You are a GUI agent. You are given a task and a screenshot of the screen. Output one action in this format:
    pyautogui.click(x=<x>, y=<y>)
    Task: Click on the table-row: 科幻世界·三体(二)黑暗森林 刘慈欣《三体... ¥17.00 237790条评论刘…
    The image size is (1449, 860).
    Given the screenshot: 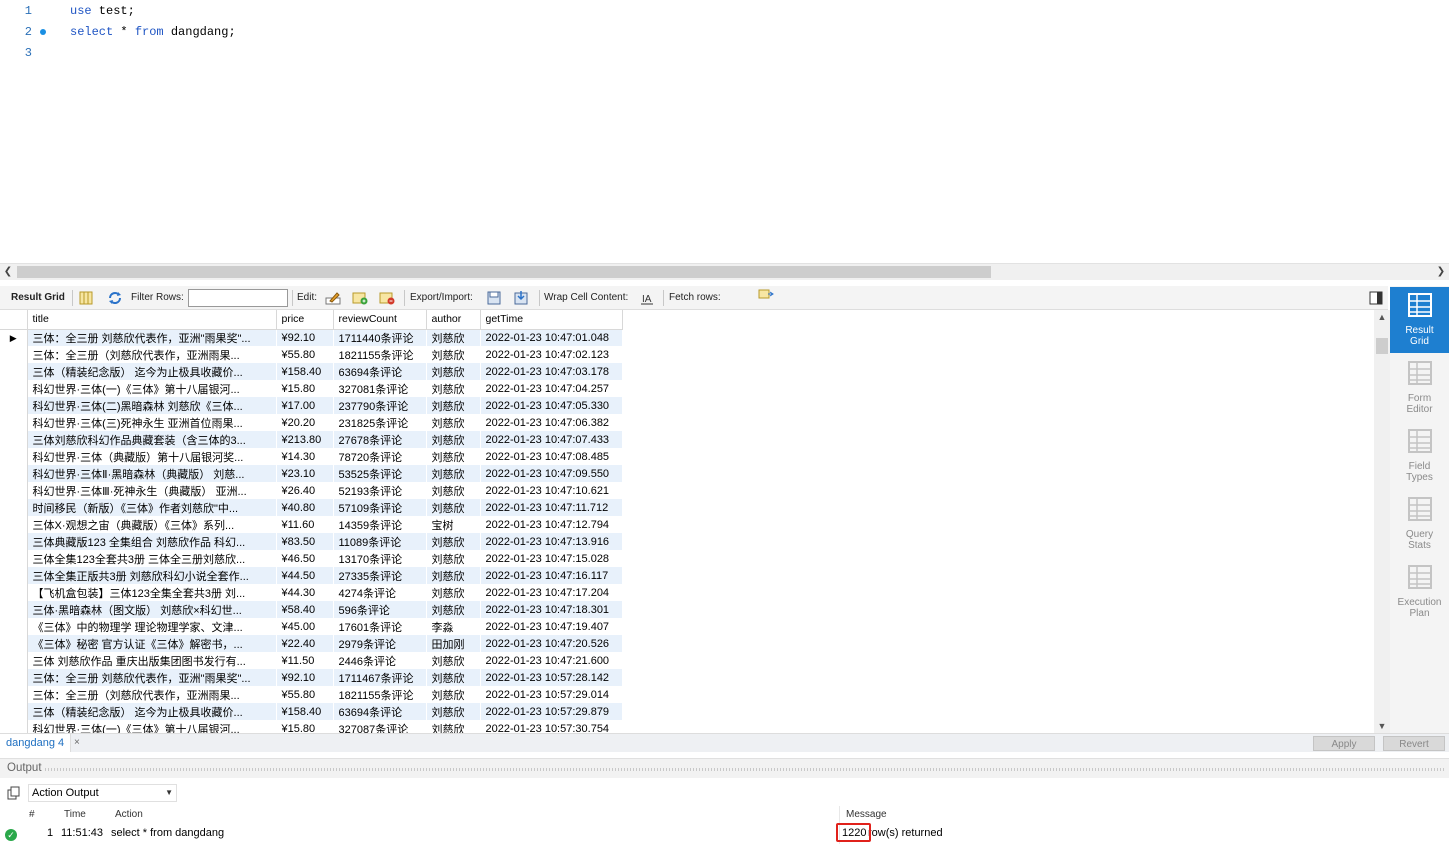 What is the action you would take?
    pyautogui.click(x=311, y=405)
    